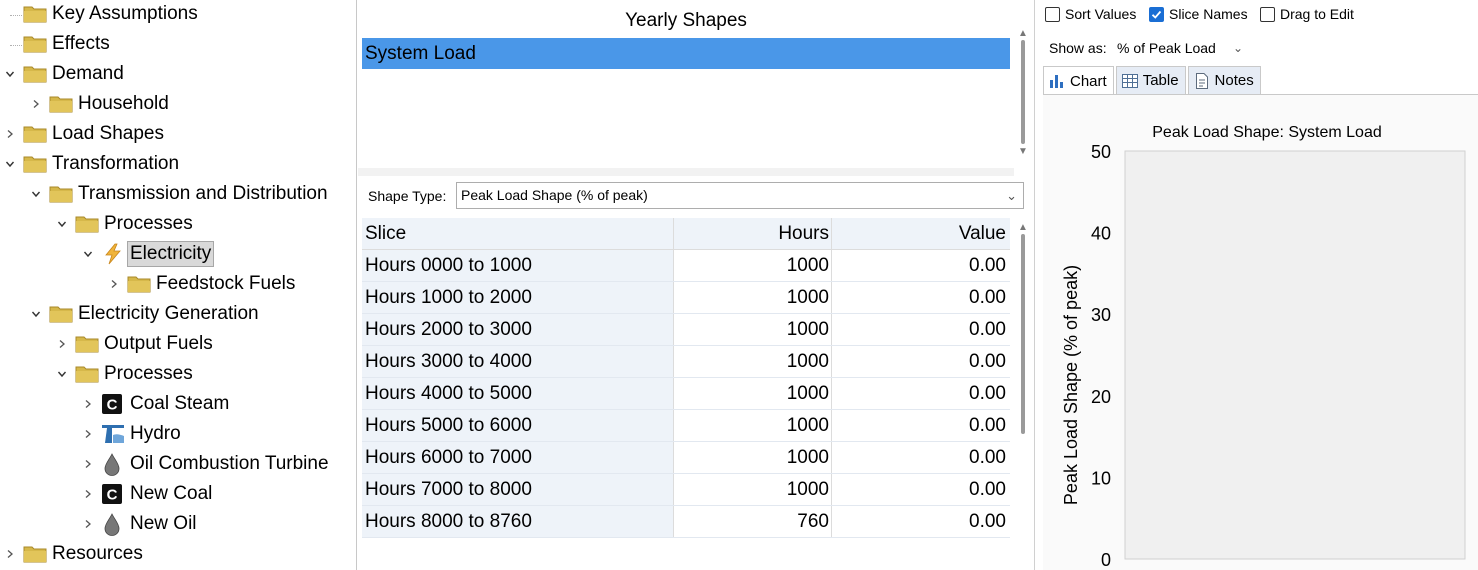  I want to click on slice-names-checkbox: Slice Names, so click(1198, 14).